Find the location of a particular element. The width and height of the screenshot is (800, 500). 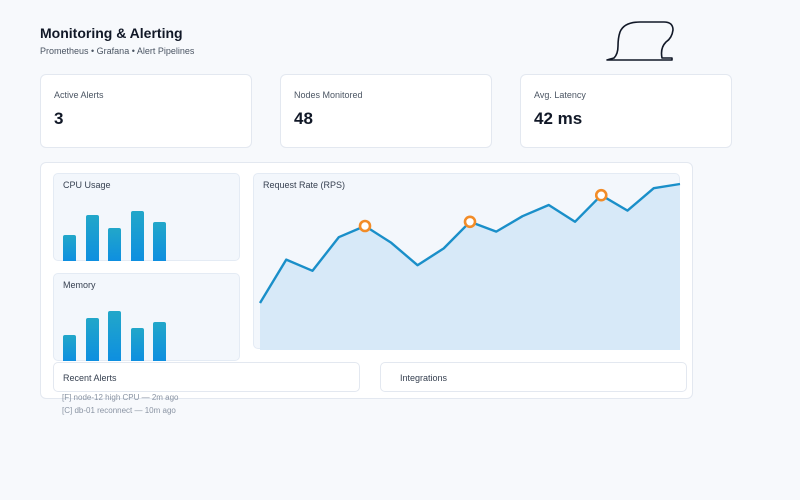

kpi-value: 42 ms is located at coordinates (558, 118).